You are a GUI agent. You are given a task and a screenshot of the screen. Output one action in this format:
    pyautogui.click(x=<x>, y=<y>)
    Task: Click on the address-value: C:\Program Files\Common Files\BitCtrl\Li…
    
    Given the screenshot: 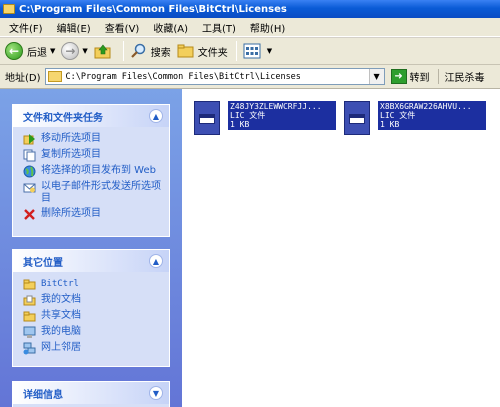 What is the action you would take?
    pyautogui.click(x=183, y=76)
    